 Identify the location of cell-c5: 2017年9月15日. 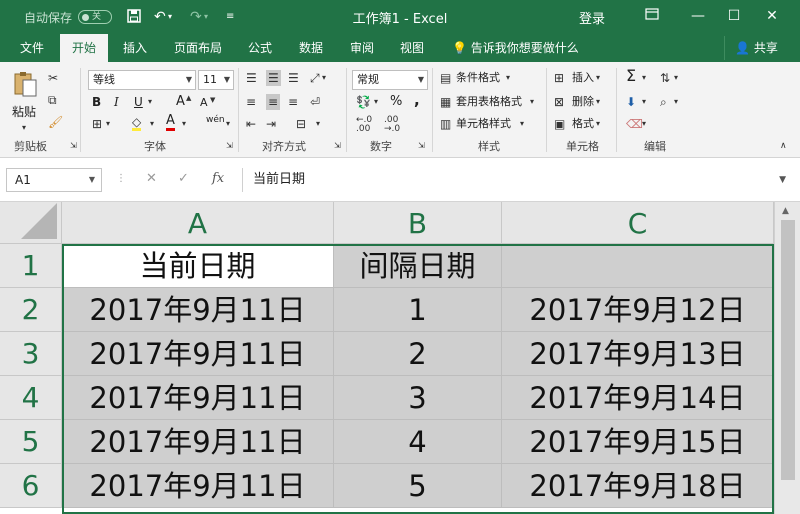
(638, 442).